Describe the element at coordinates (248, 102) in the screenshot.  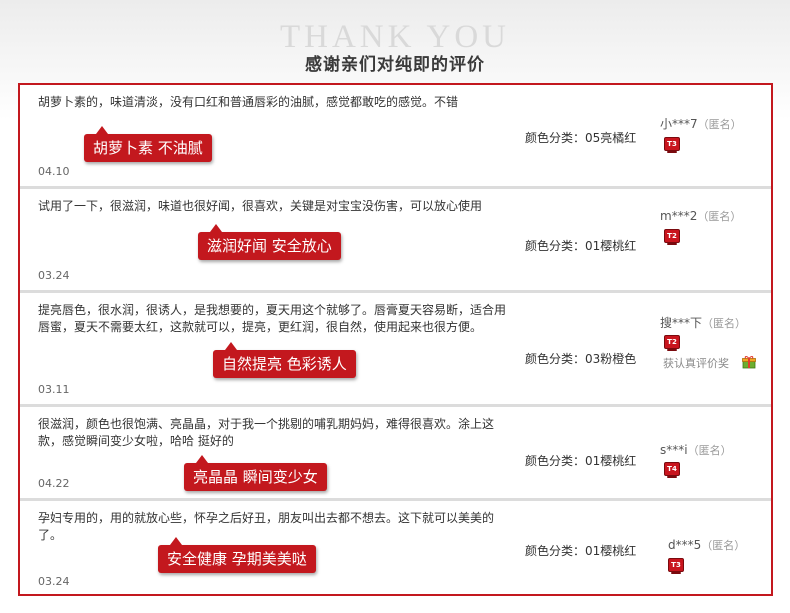
I see `review-text: 胡萝卜素的，味道清淡，没有口红和普通唇彩的油腻，感觉都敢吃的感觉。不错` at that location.